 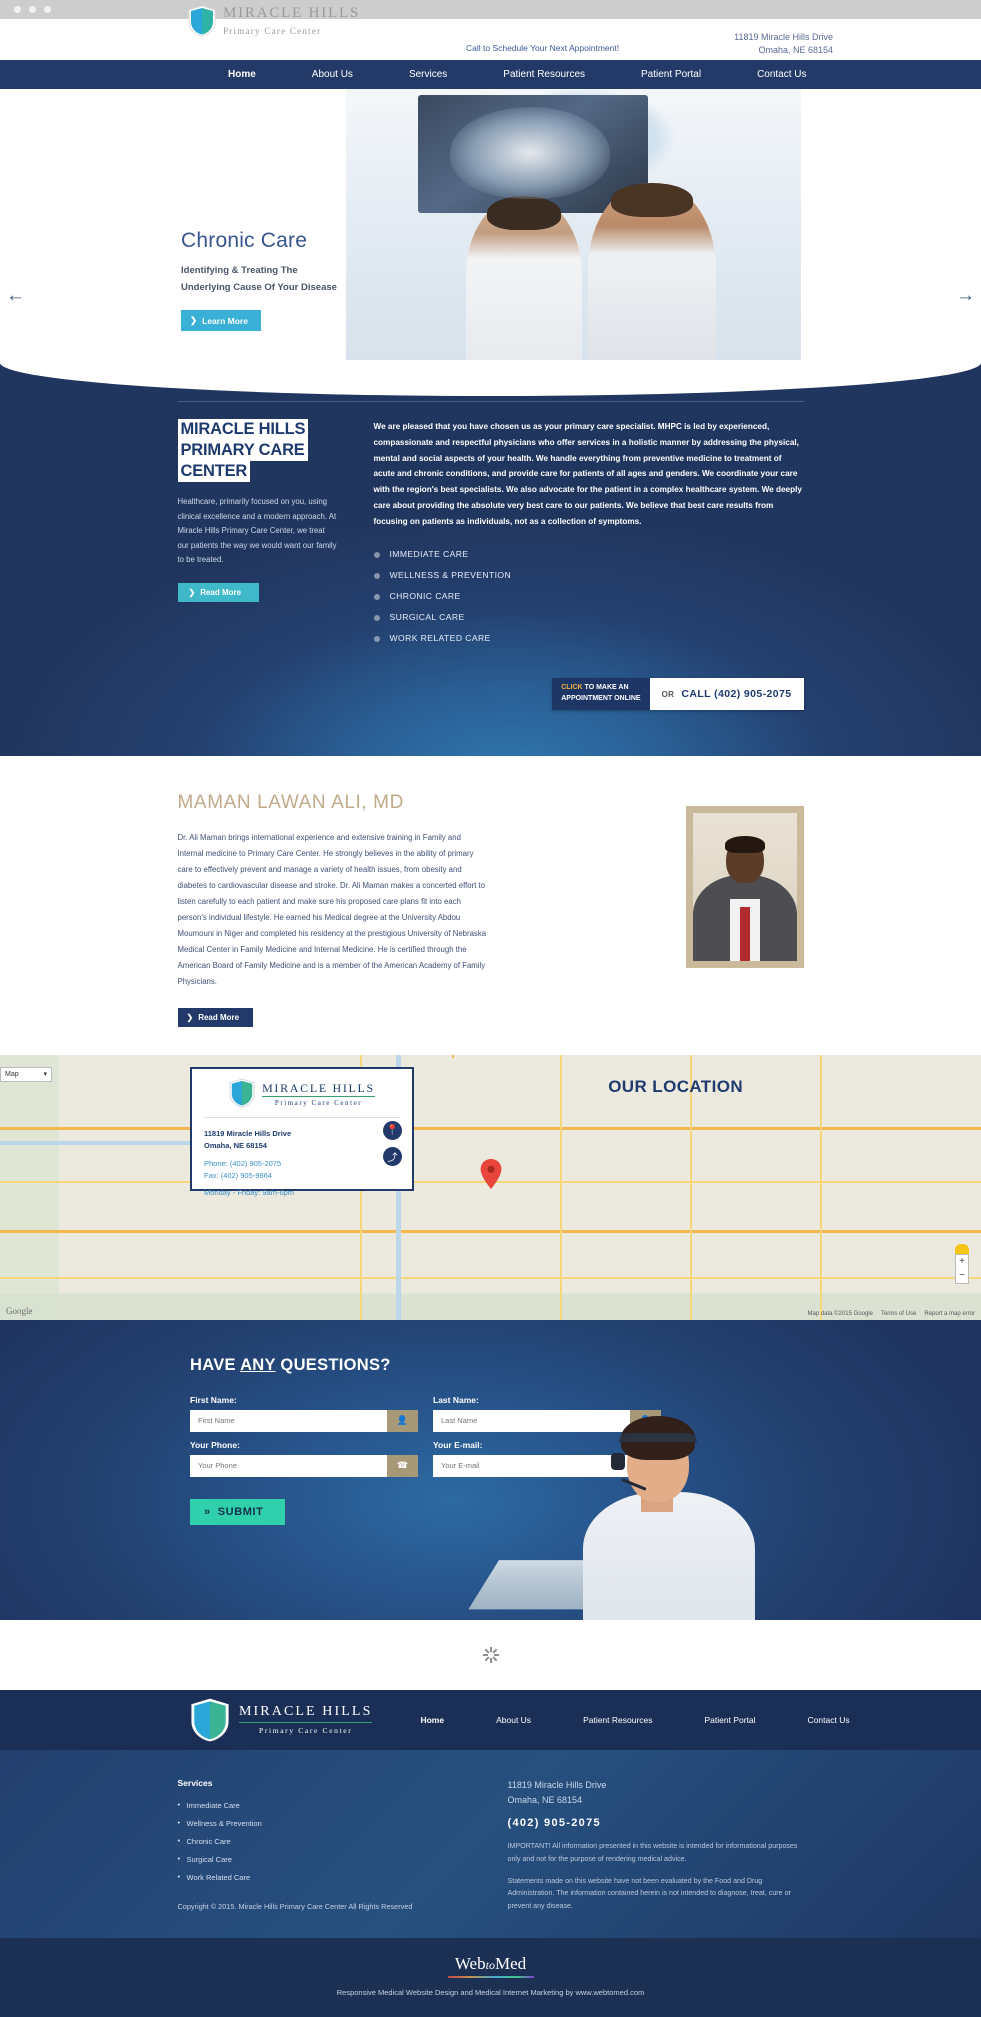 I want to click on footer-nav-patient-portal: Patient Portal, so click(x=730, y=1720).